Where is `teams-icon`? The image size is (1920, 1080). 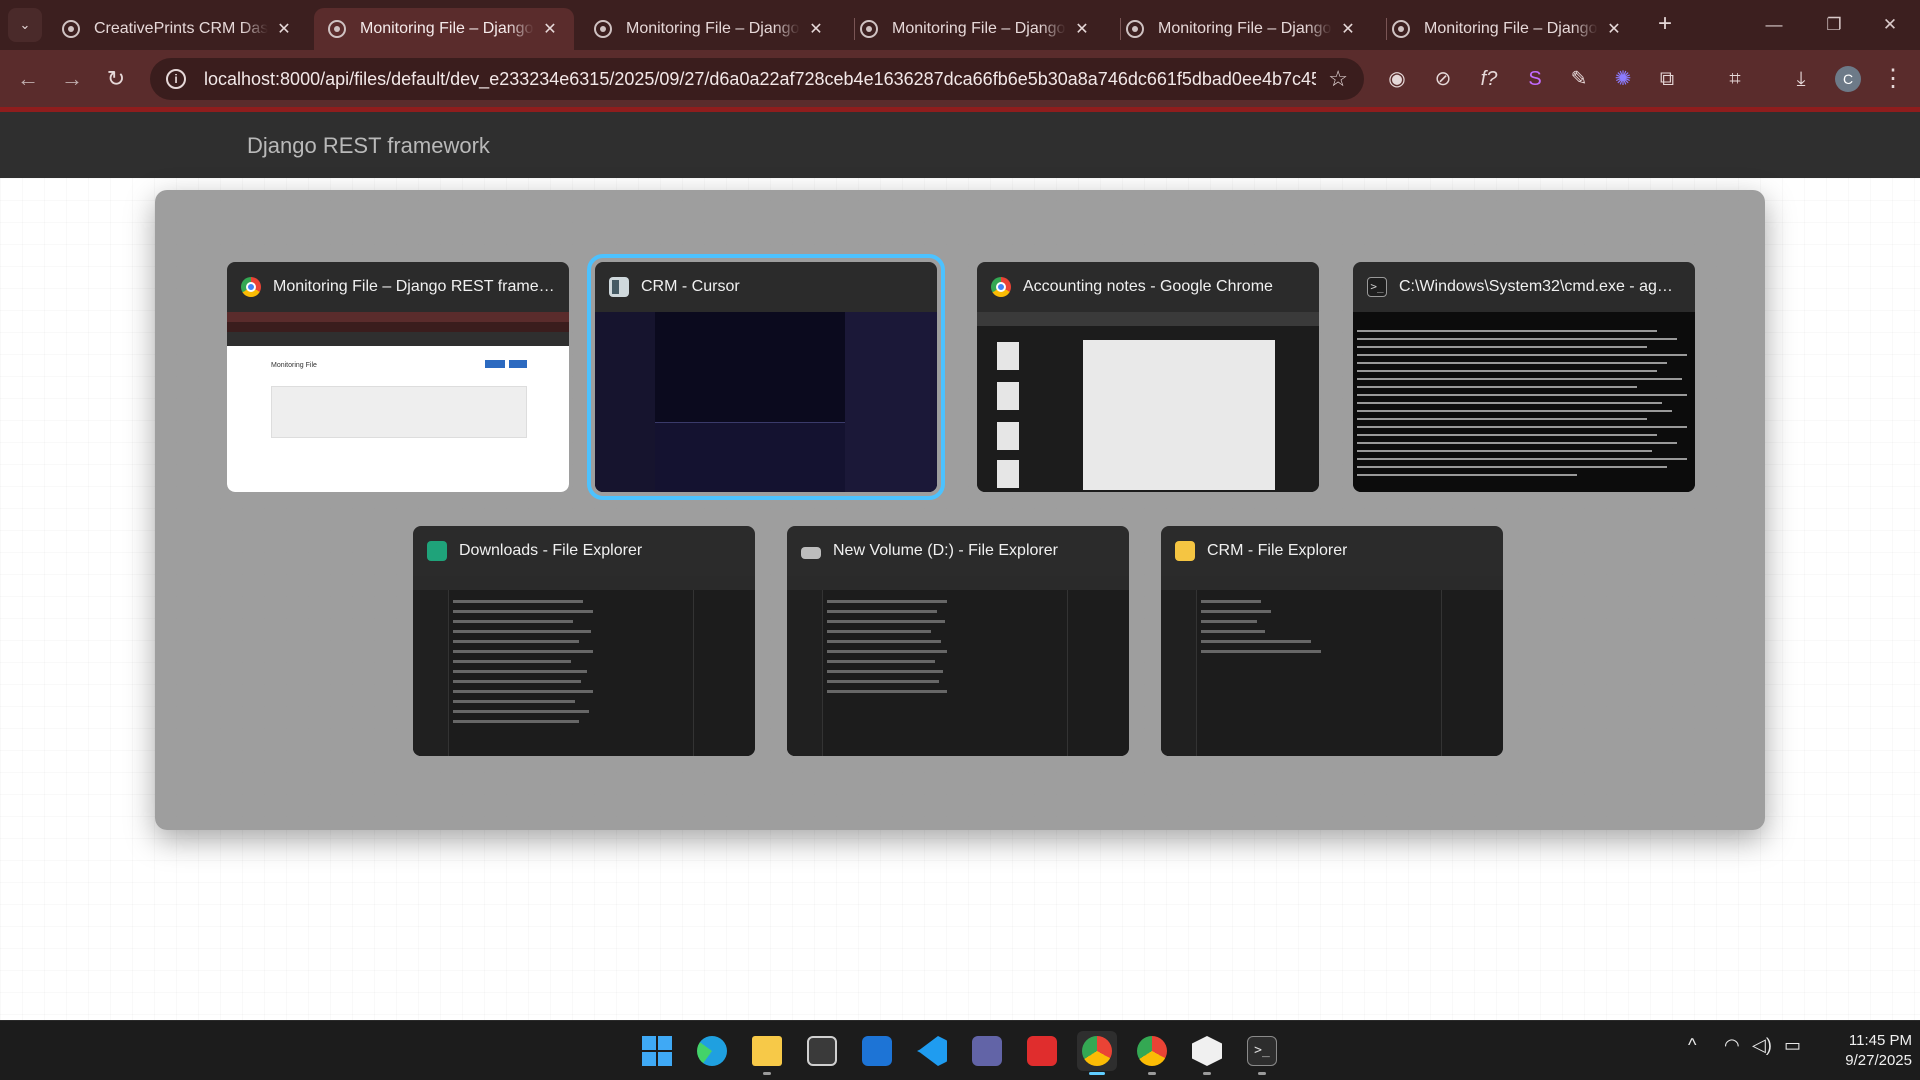 teams-icon is located at coordinates (987, 1051).